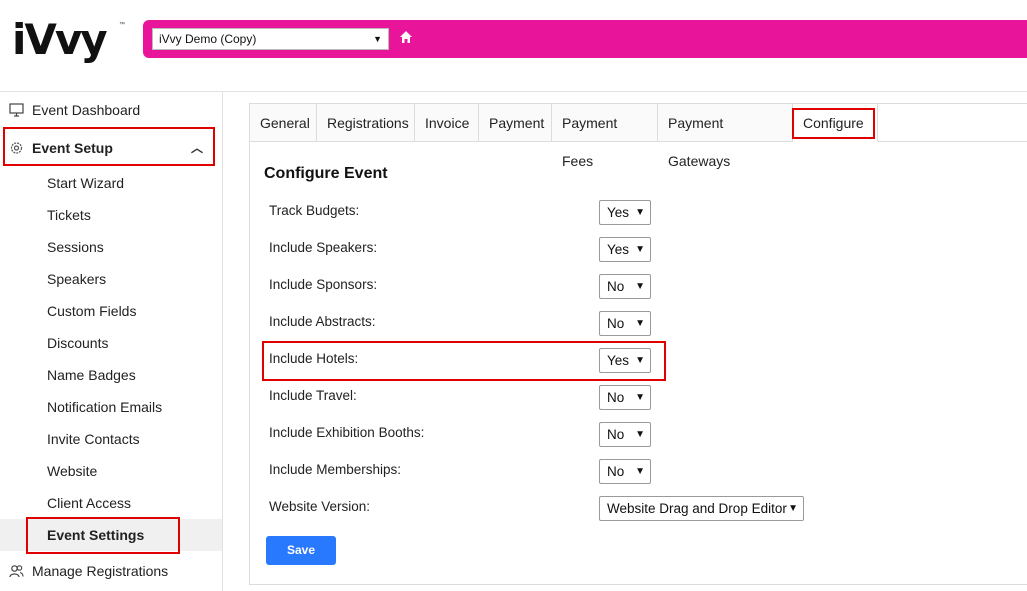 The height and width of the screenshot is (591, 1027). Describe the element at coordinates (111, 343) in the screenshot. I see `sidebar-item-discounts: Discounts` at that location.